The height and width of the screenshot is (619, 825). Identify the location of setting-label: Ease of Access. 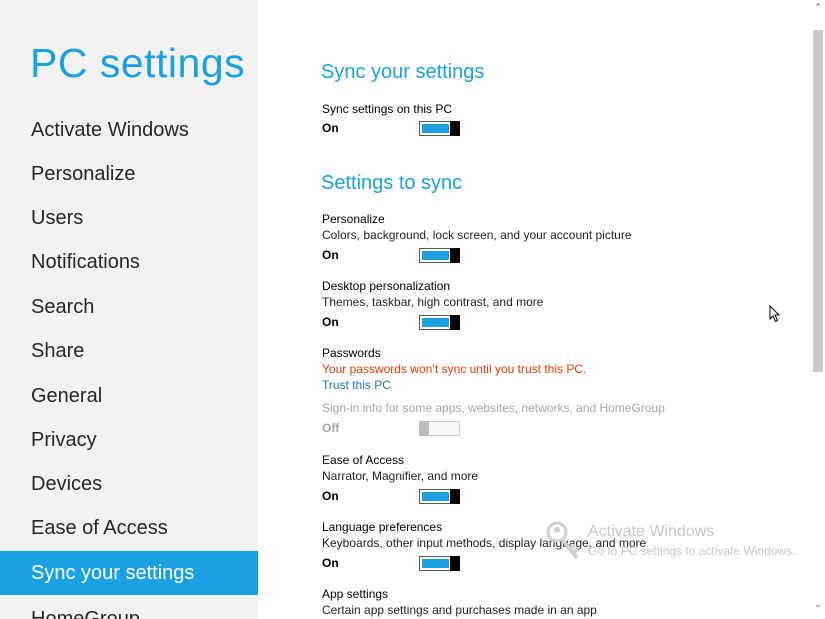
(363, 460).